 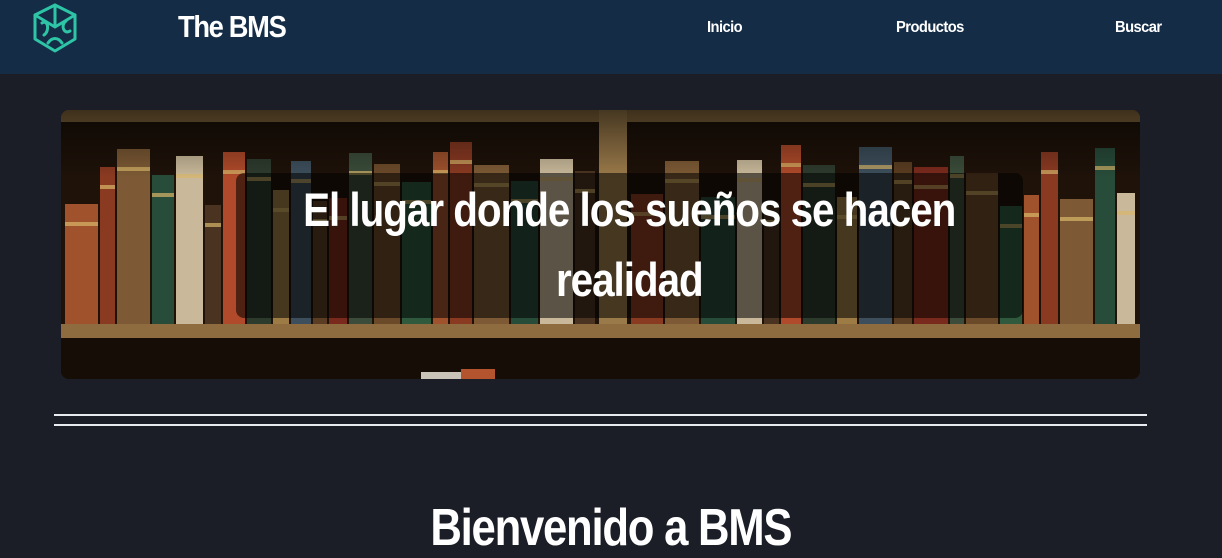 I want to click on welcome-heading: Bienvenido a BMS, so click(x=611, y=528).